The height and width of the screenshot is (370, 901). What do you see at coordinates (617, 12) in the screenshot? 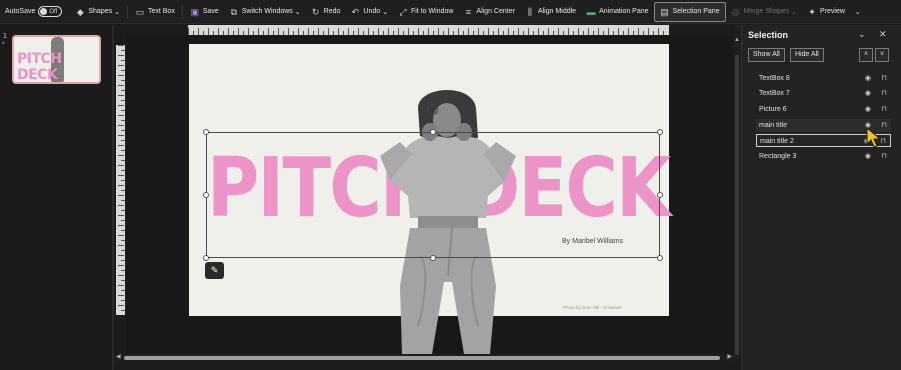
I see `animation-pane-button: ▬ Animation Pane` at bounding box center [617, 12].